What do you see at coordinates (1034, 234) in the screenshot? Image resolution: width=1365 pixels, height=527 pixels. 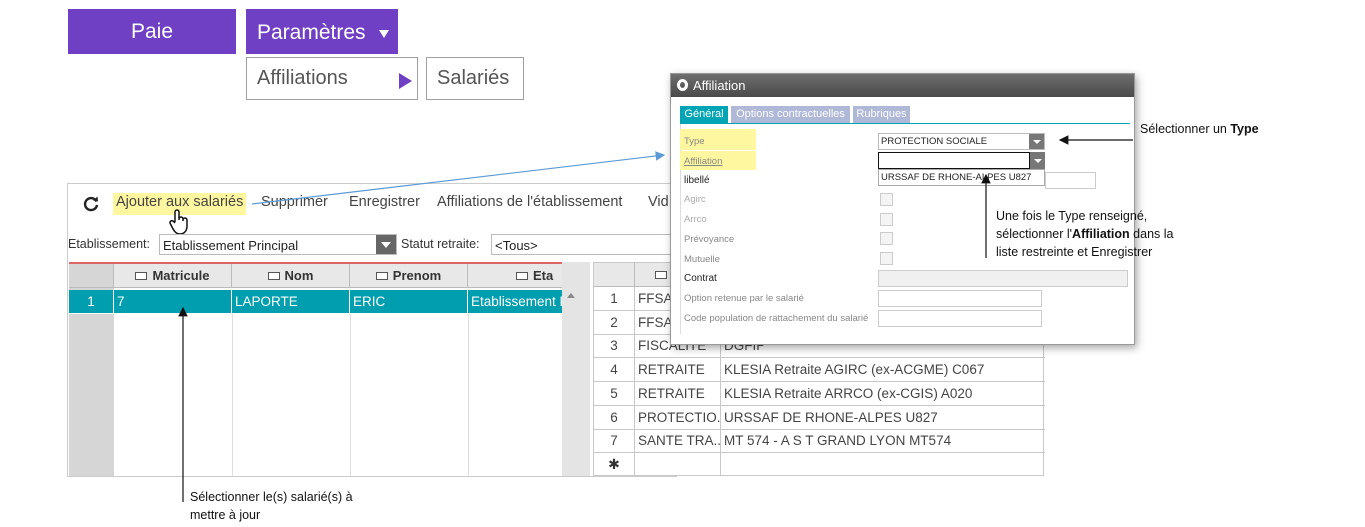 I see `callout-text: sélectionner l'` at bounding box center [1034, 234].